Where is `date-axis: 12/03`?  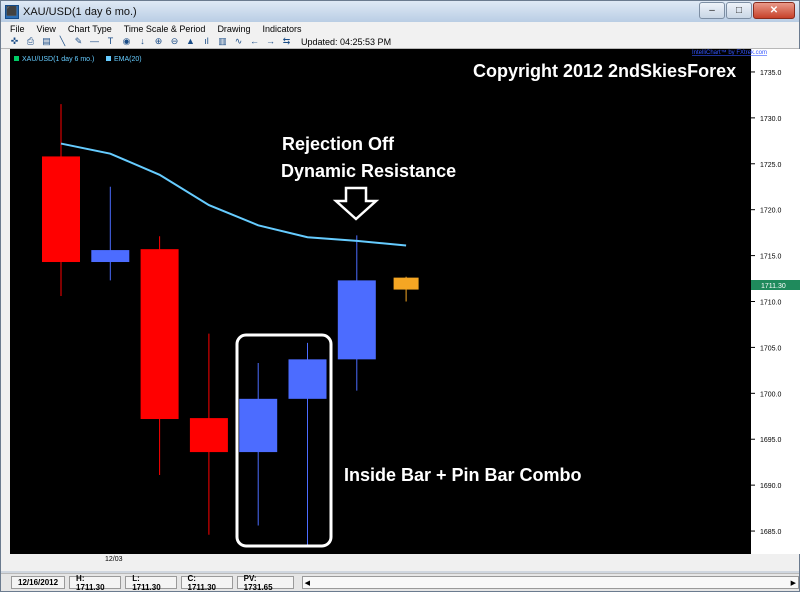 date-axis: 12/03 is located at coordinates (380, 561).